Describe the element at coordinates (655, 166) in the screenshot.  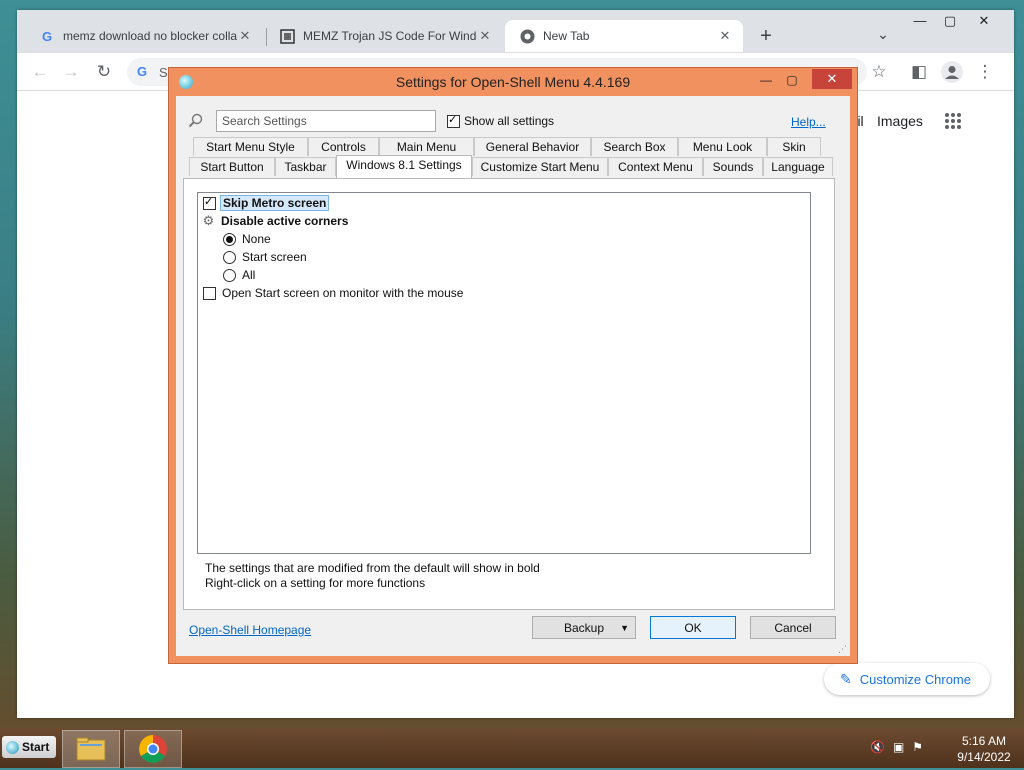
I see `tab-context-menu: Context Menu` at that location.